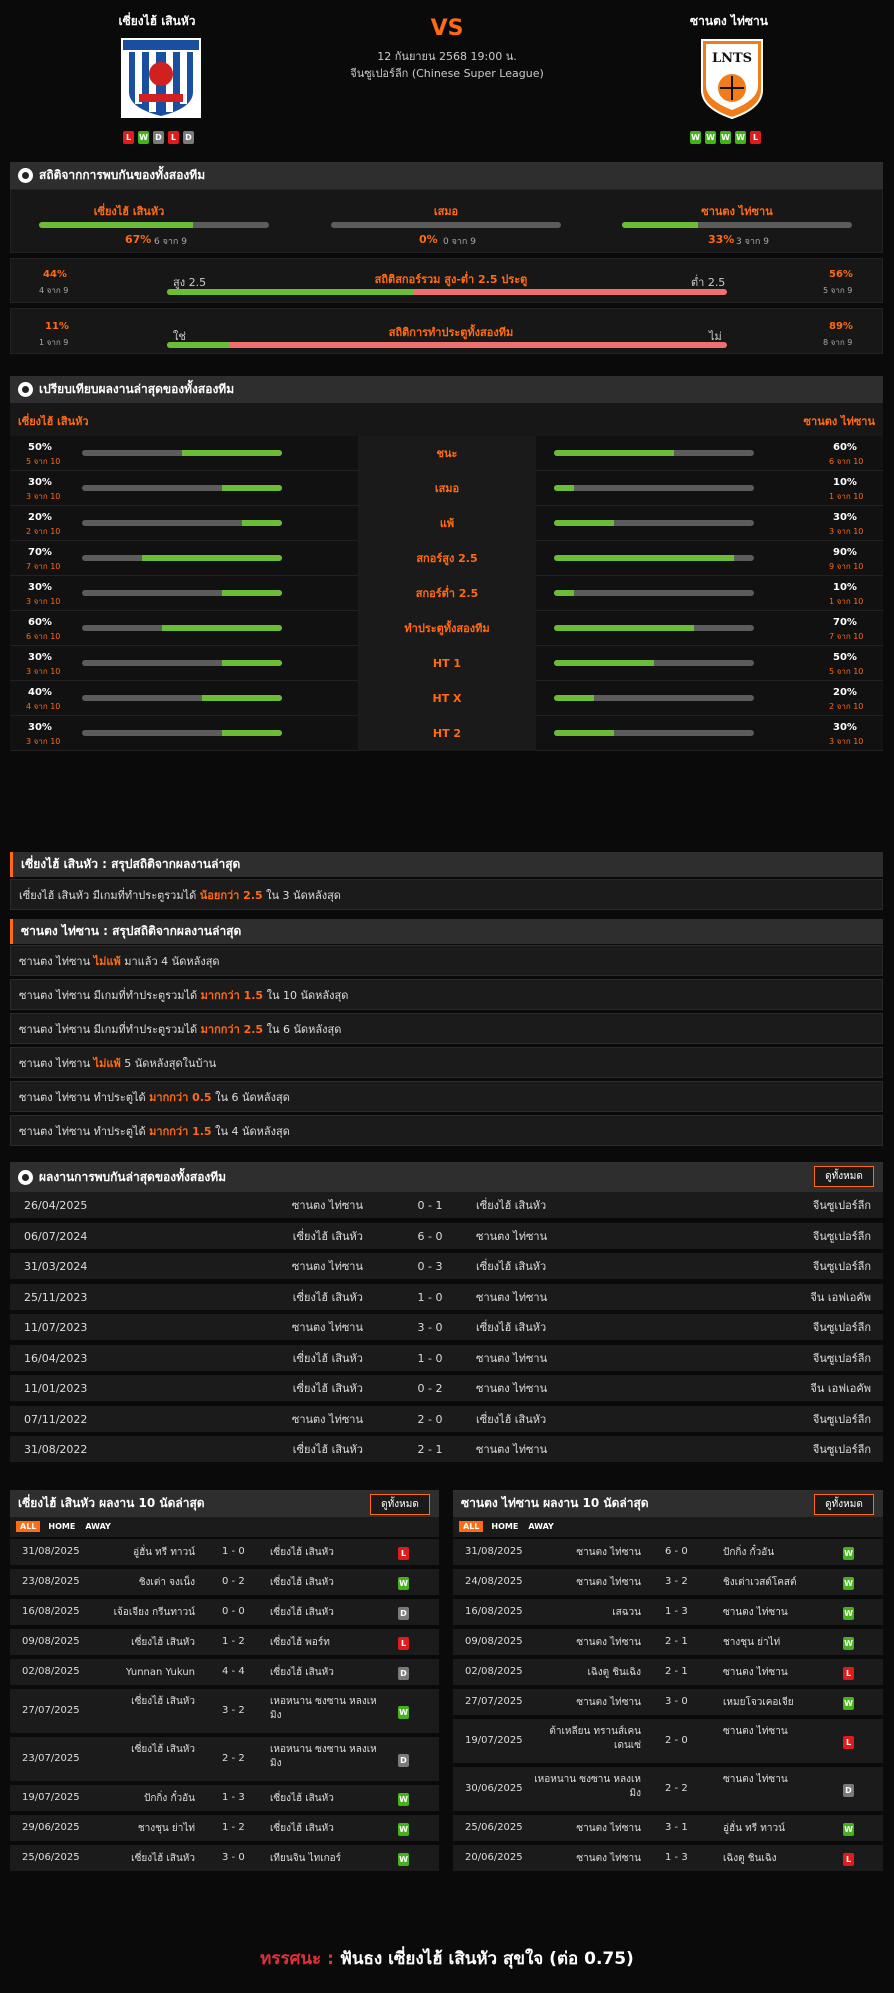  Describe the element at coordinates (232, 995) in the screenshot. I see `summary-highlight: มากกว่า 1.5` at that location.